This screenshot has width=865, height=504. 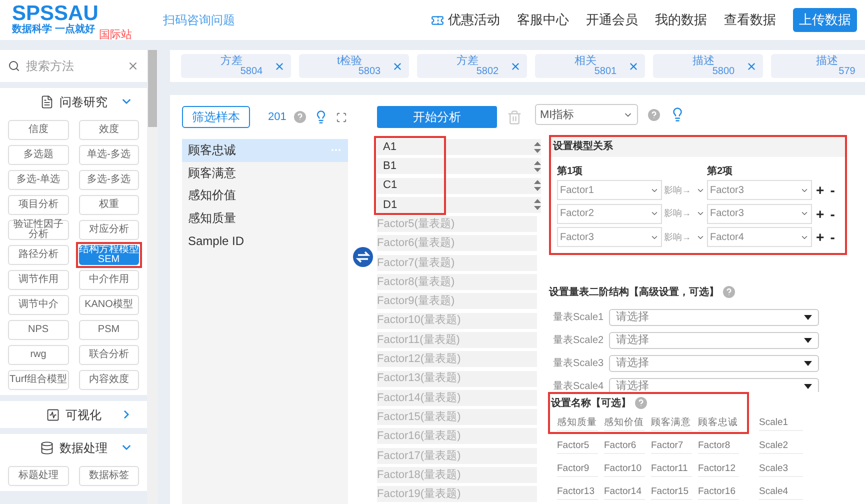 I want to click on method-button: 多选-多选, so click(x=108, y=180).